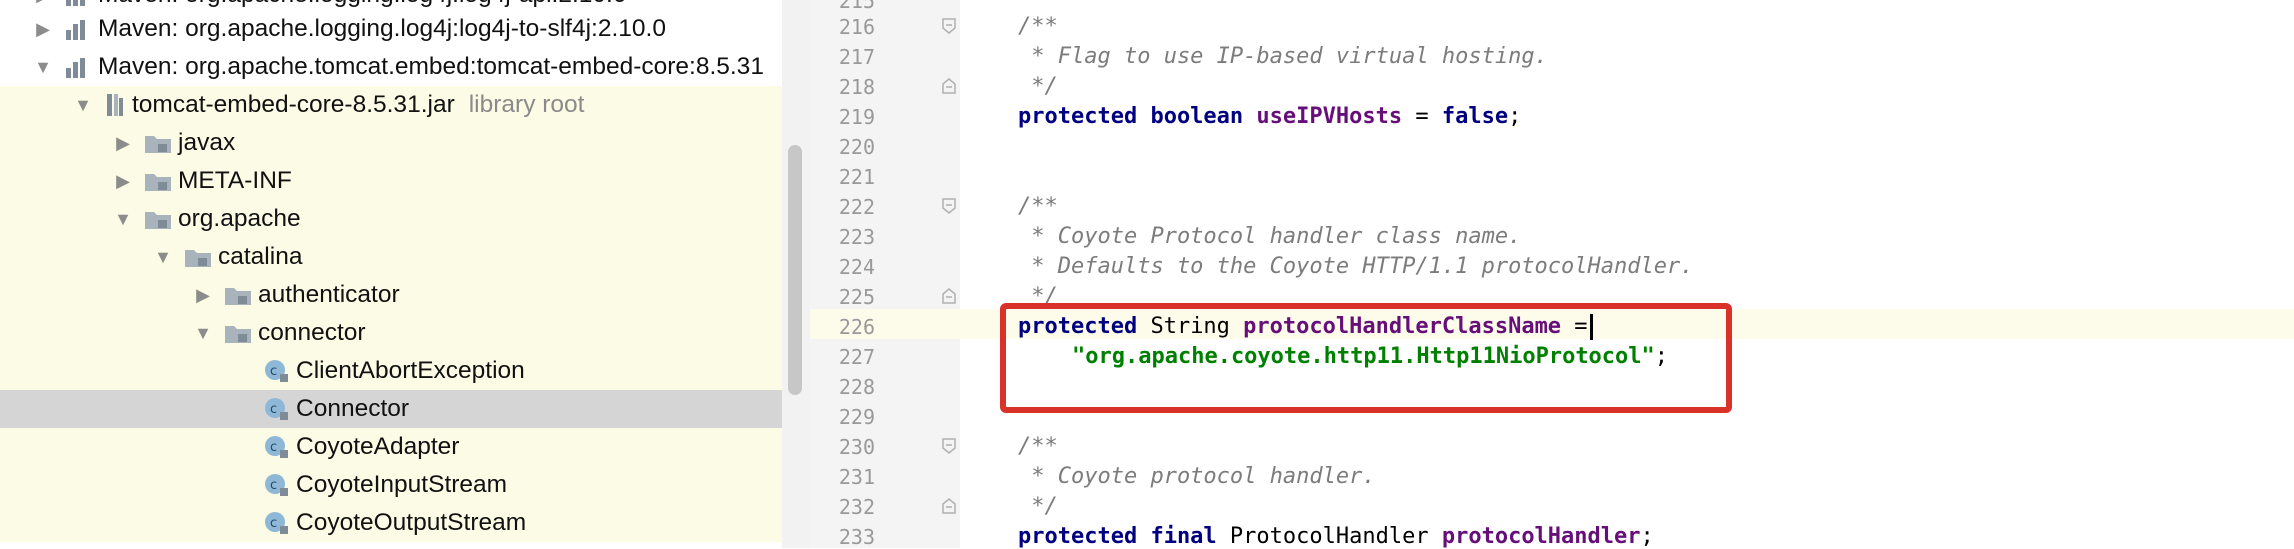  I want to click on code-line-222: /**, so click(1038, 206).